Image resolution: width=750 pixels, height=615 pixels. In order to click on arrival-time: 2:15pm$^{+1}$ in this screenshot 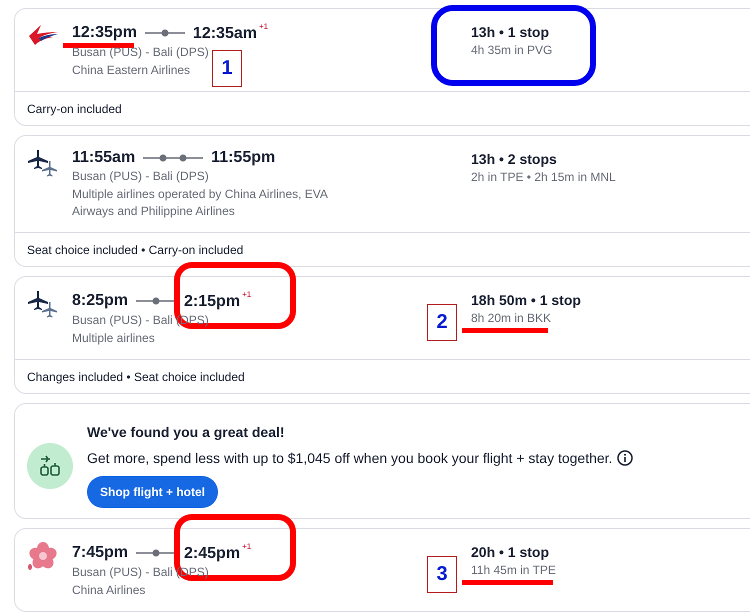, I will do `click(218, 300)`.